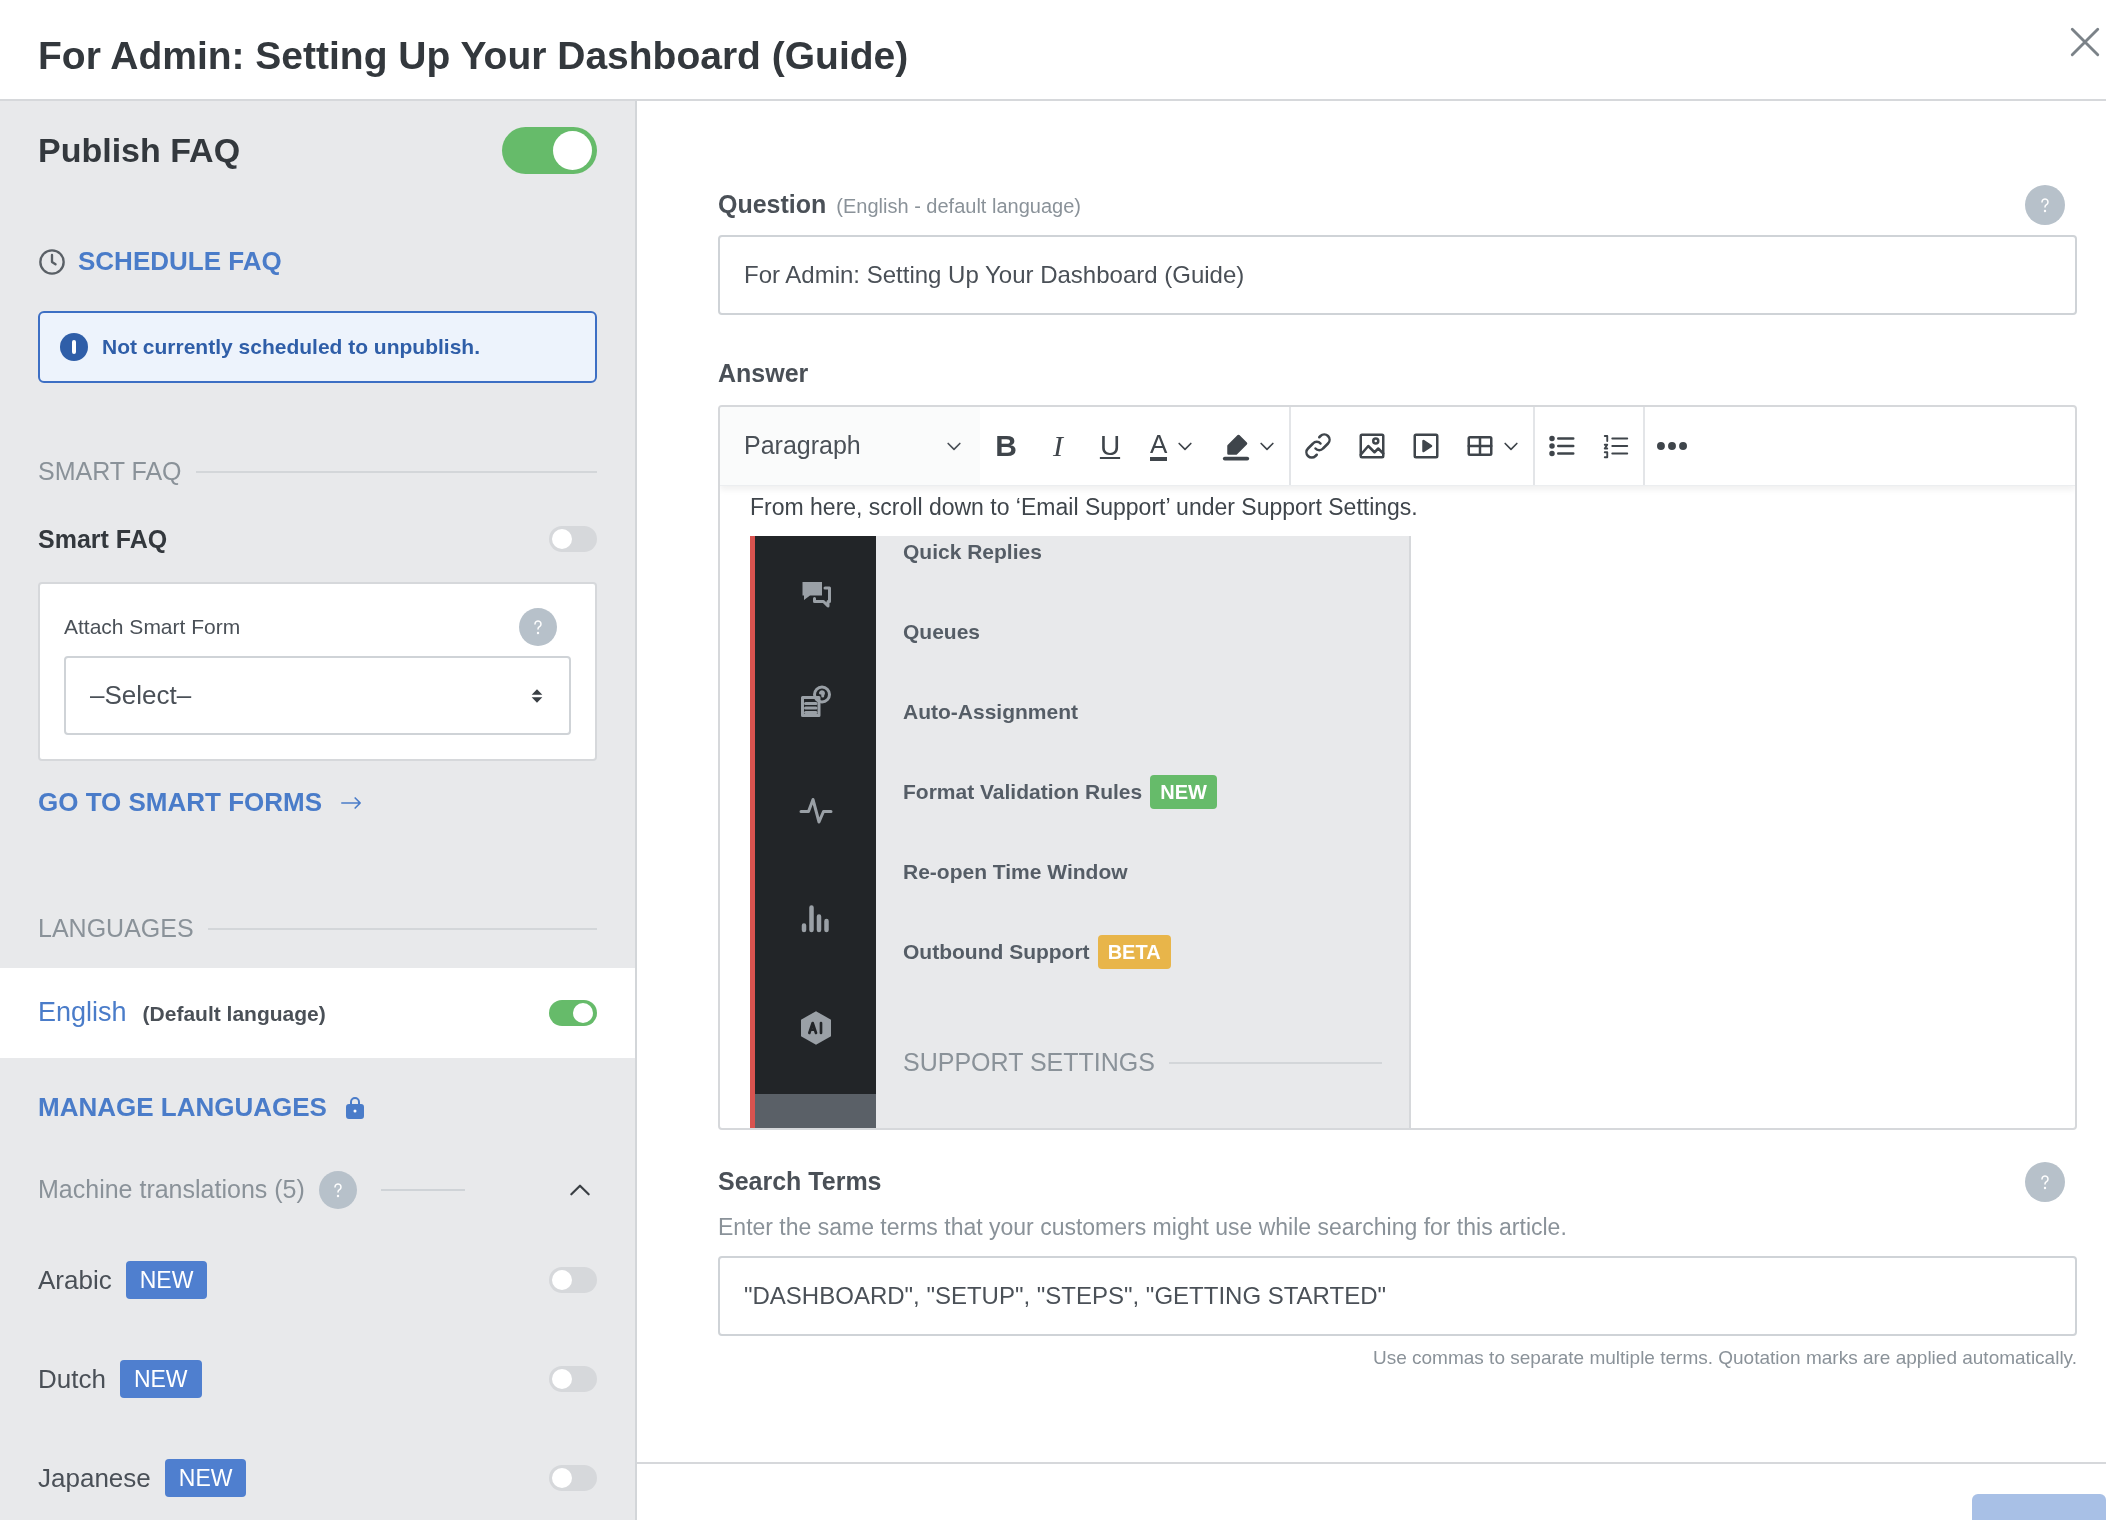  I want to click on menu-item: Re-open Time Window, so click(1015, 872).